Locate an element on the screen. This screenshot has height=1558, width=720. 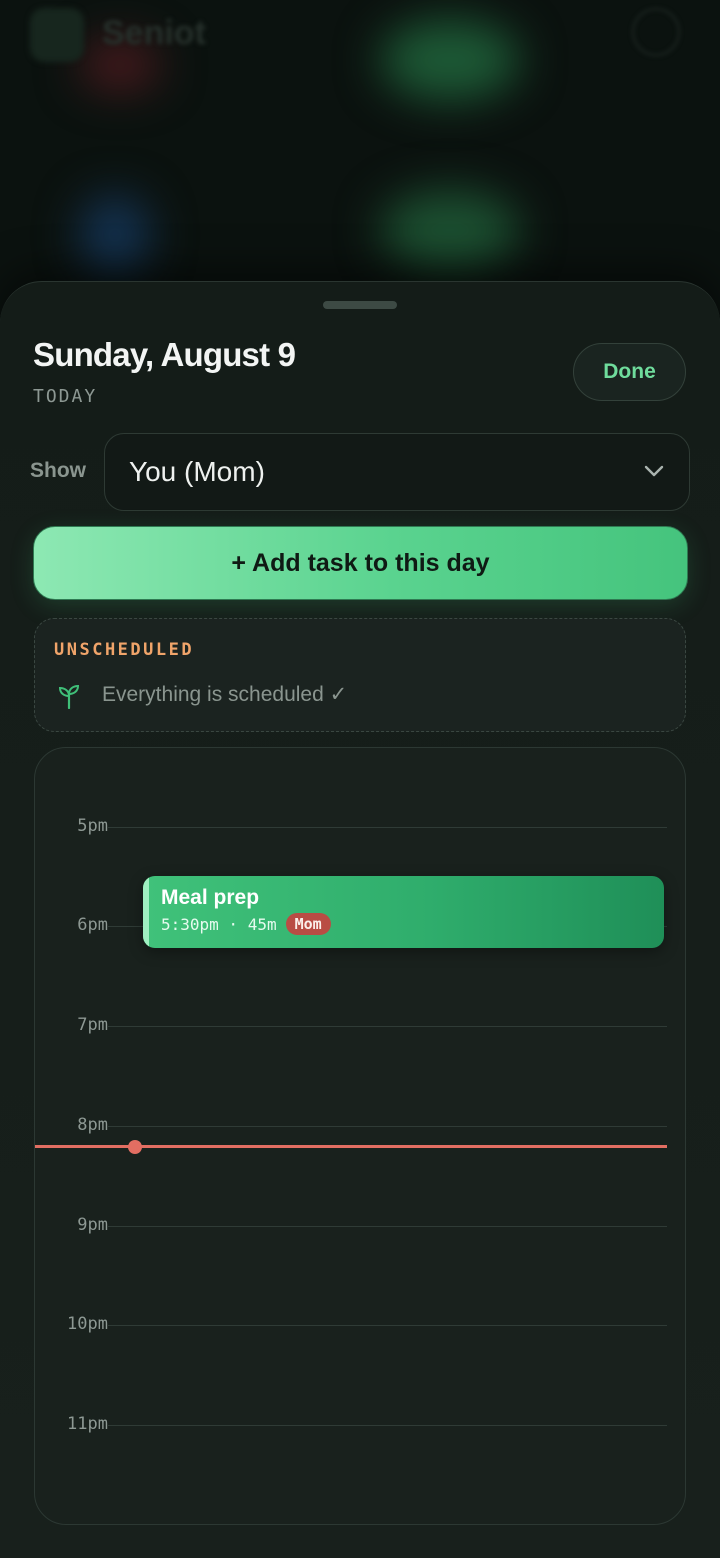
event-meta: 5:30pm · 45m Mom is located at coordinates (246, 924).